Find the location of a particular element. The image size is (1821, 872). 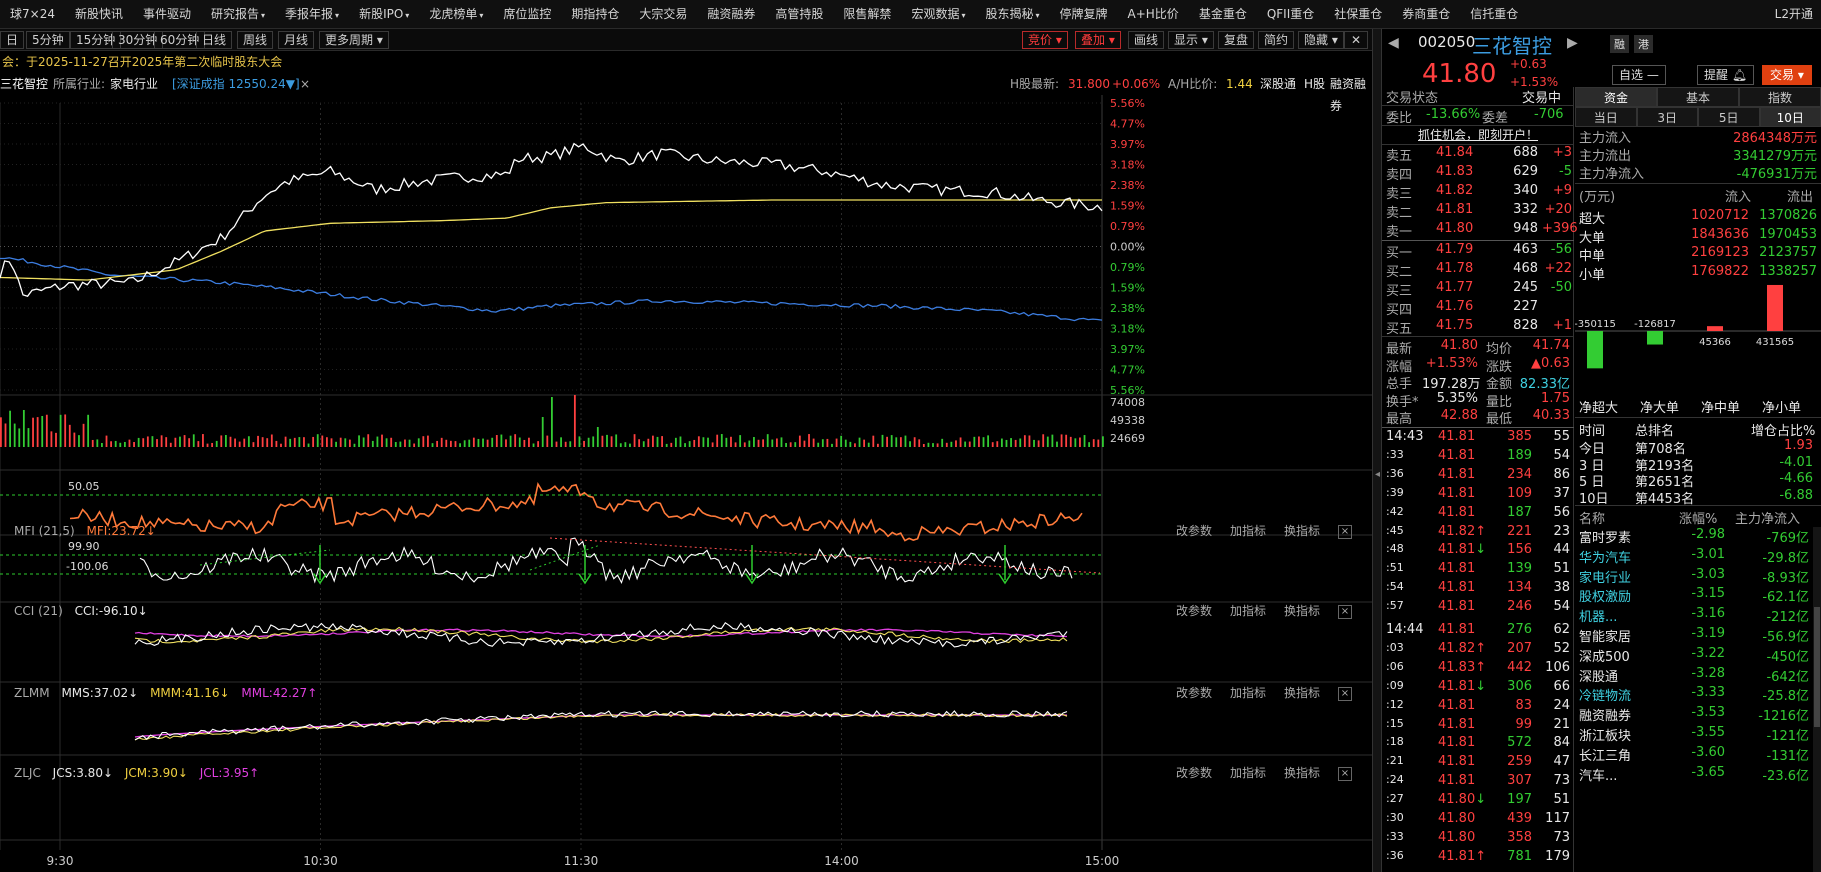

nav-item-6: 龙虎榜单 ▾ is located at coordinates (456, 14).